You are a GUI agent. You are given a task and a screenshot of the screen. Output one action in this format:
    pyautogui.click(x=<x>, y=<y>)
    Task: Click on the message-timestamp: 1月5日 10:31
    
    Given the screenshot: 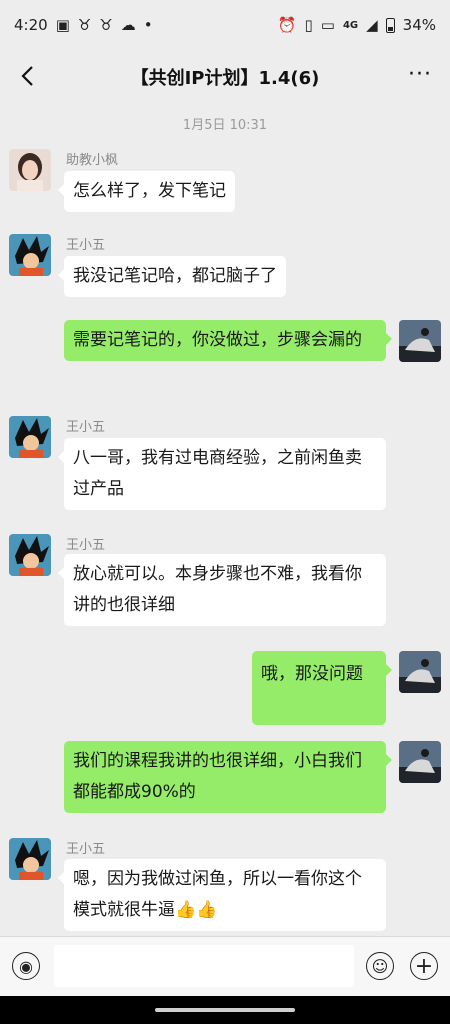 What is the action you would take?
    pyautogui.click(x=225, y=125)
    